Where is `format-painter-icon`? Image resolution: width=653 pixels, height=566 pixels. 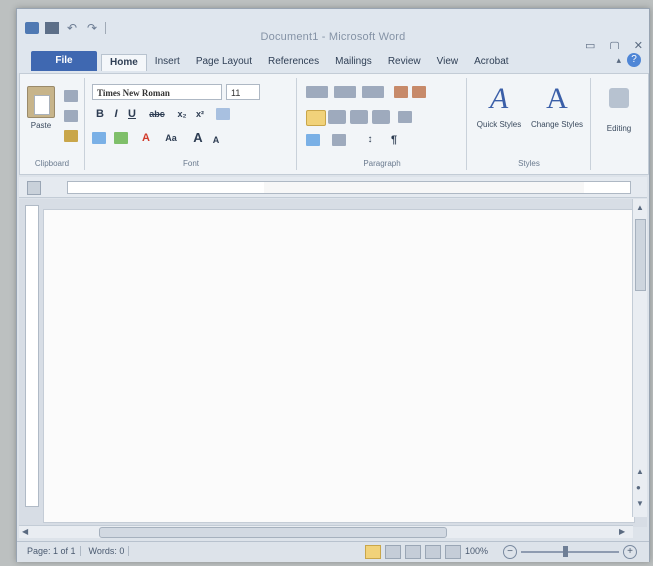
format-painter-icon is located at coordinates (71, 136).